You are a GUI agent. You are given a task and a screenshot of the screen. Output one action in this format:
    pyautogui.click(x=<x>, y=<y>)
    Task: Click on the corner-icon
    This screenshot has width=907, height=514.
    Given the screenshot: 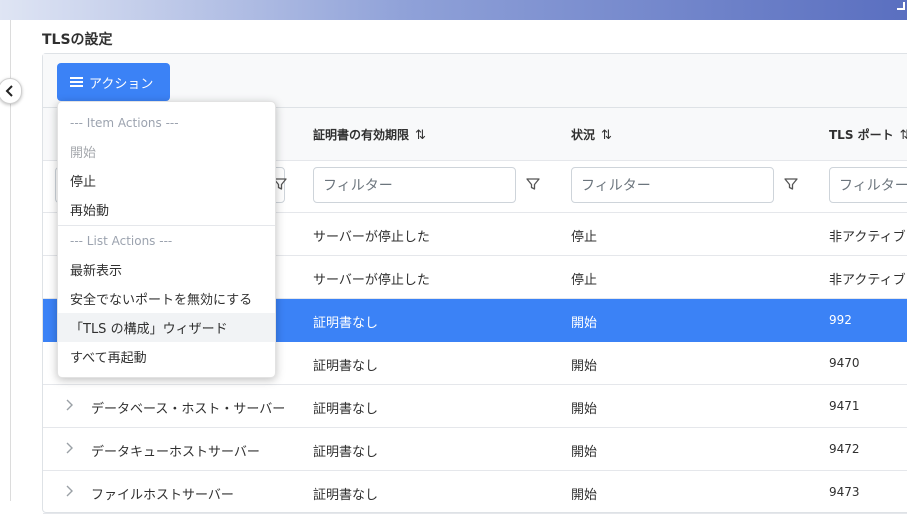 What is the action you would take?
    pyautogui.click(x=901, y=6)
    